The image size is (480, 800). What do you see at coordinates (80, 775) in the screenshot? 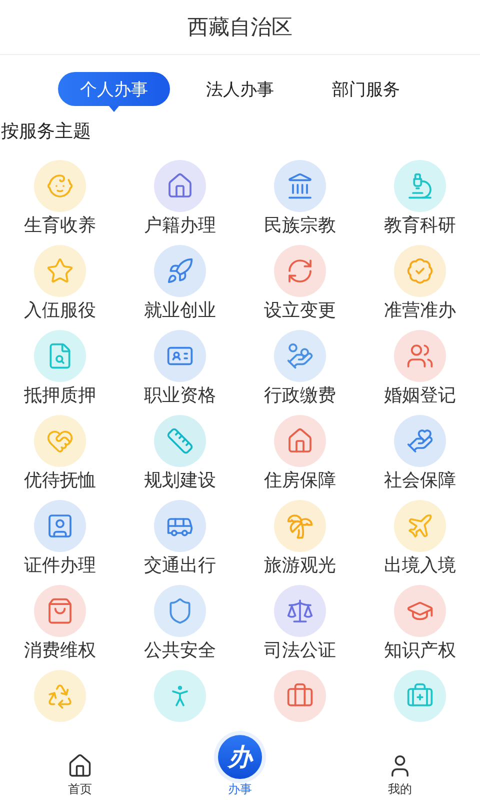
I see `nav-item: 首页` at bounding box center [80, 775].